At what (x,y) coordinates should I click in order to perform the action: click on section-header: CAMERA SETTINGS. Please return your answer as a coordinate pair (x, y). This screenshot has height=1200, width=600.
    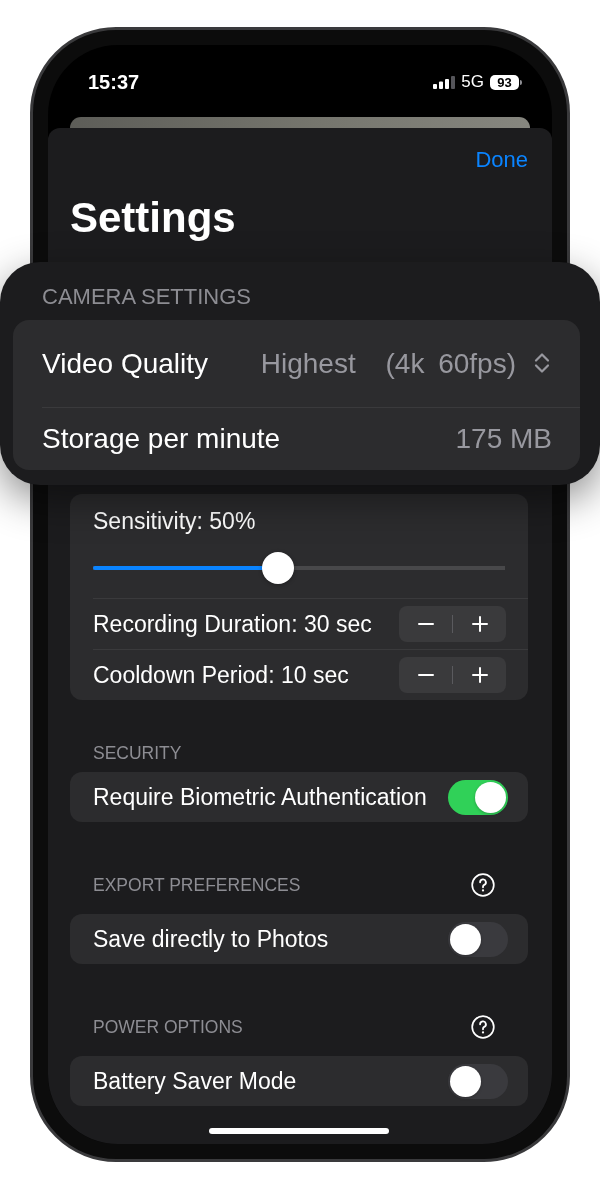
    Looking at the image, I should click on (147, 297).